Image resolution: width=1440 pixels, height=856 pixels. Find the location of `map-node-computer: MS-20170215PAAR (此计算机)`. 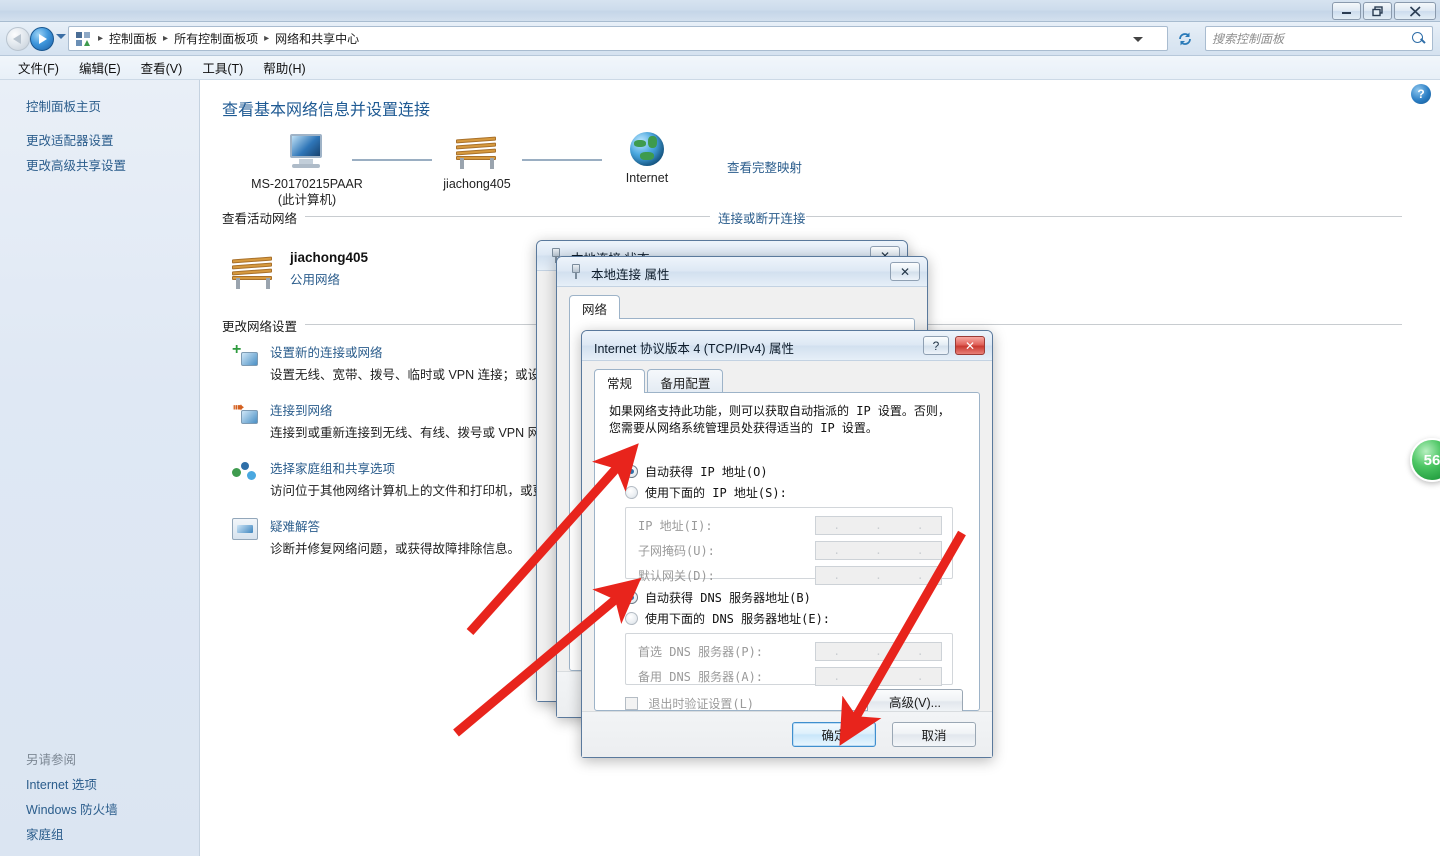

map-node-computer: MS-20170215PAAR (此计算机) is located at coordinates (307, 170).